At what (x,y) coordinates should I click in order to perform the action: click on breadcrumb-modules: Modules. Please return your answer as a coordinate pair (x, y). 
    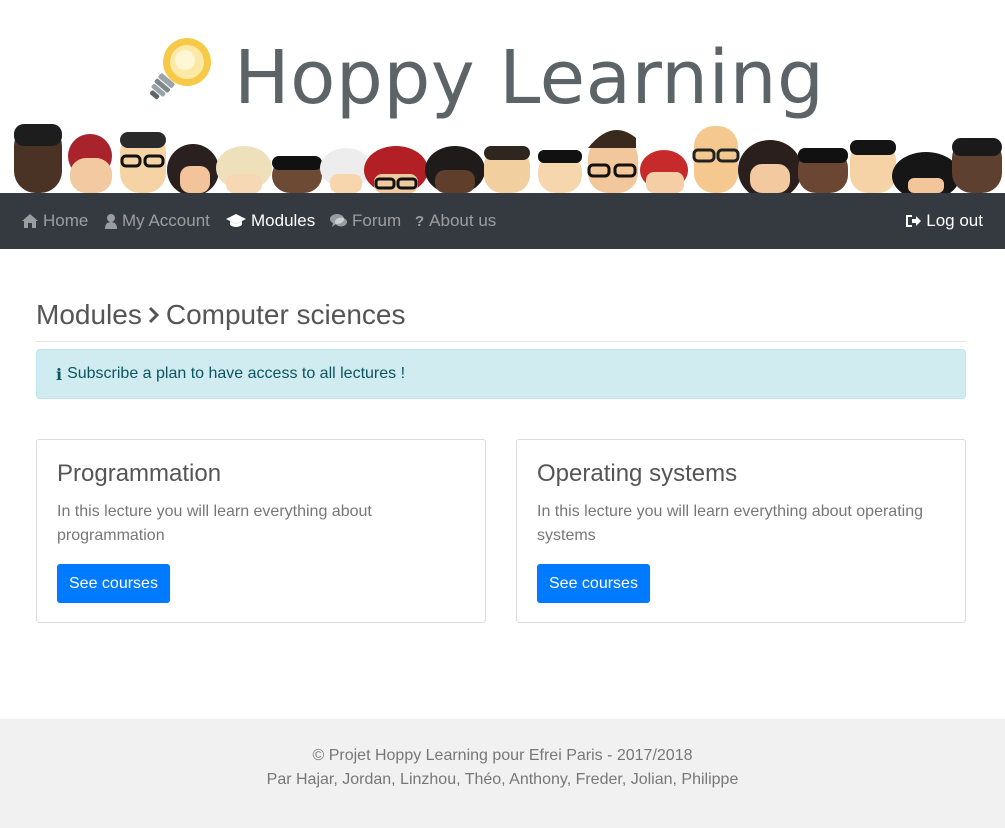
    Looking at the image, I should click on (89, 315).